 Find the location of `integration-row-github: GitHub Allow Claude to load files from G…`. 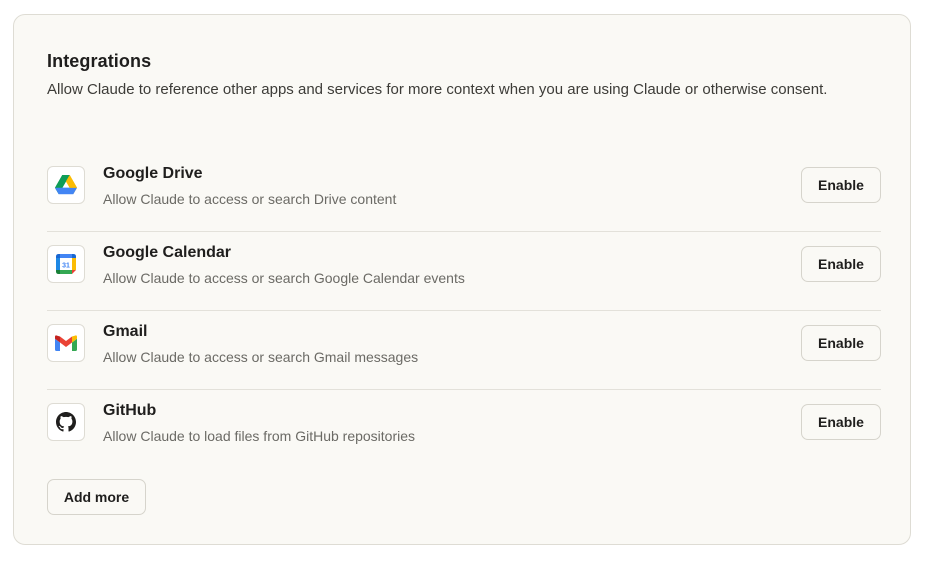

integration-row-github: GitHub Allow Claude to load files from G… is located at coordinates (464, 429).